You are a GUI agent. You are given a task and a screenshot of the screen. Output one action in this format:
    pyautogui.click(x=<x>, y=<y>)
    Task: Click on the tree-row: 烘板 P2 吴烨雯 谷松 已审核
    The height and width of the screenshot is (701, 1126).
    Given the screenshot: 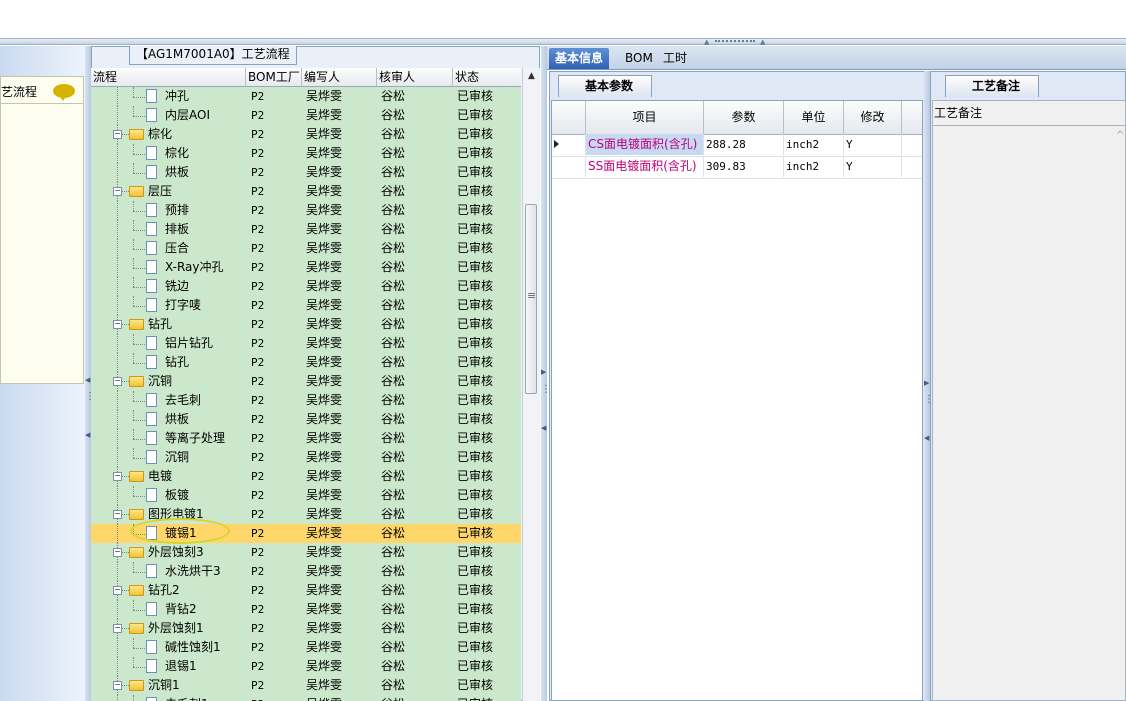 What is the action you would take?
    pyautogui.click(x=306, y=419)
    